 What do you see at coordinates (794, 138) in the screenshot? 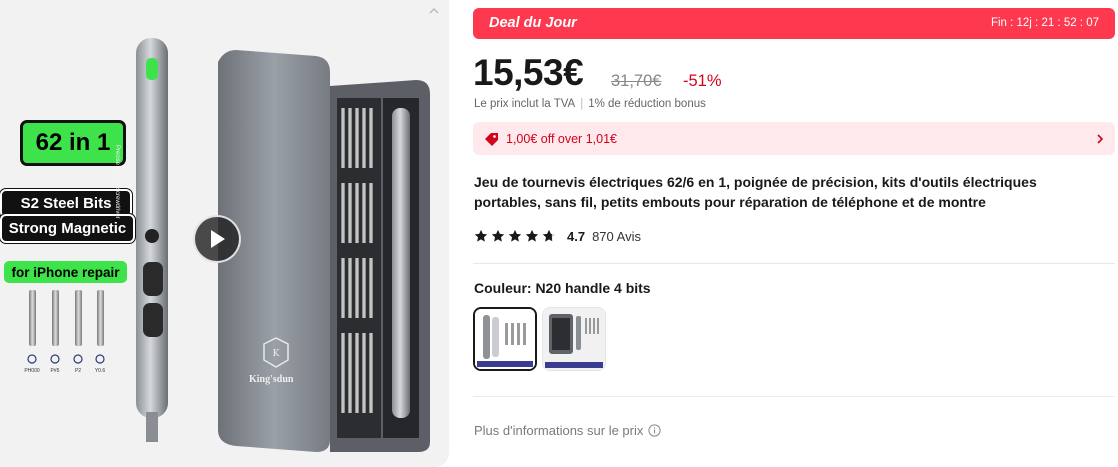
I see `coupon-banner: 1,00€ off over 1,01€` at bounding box center [794, 138].